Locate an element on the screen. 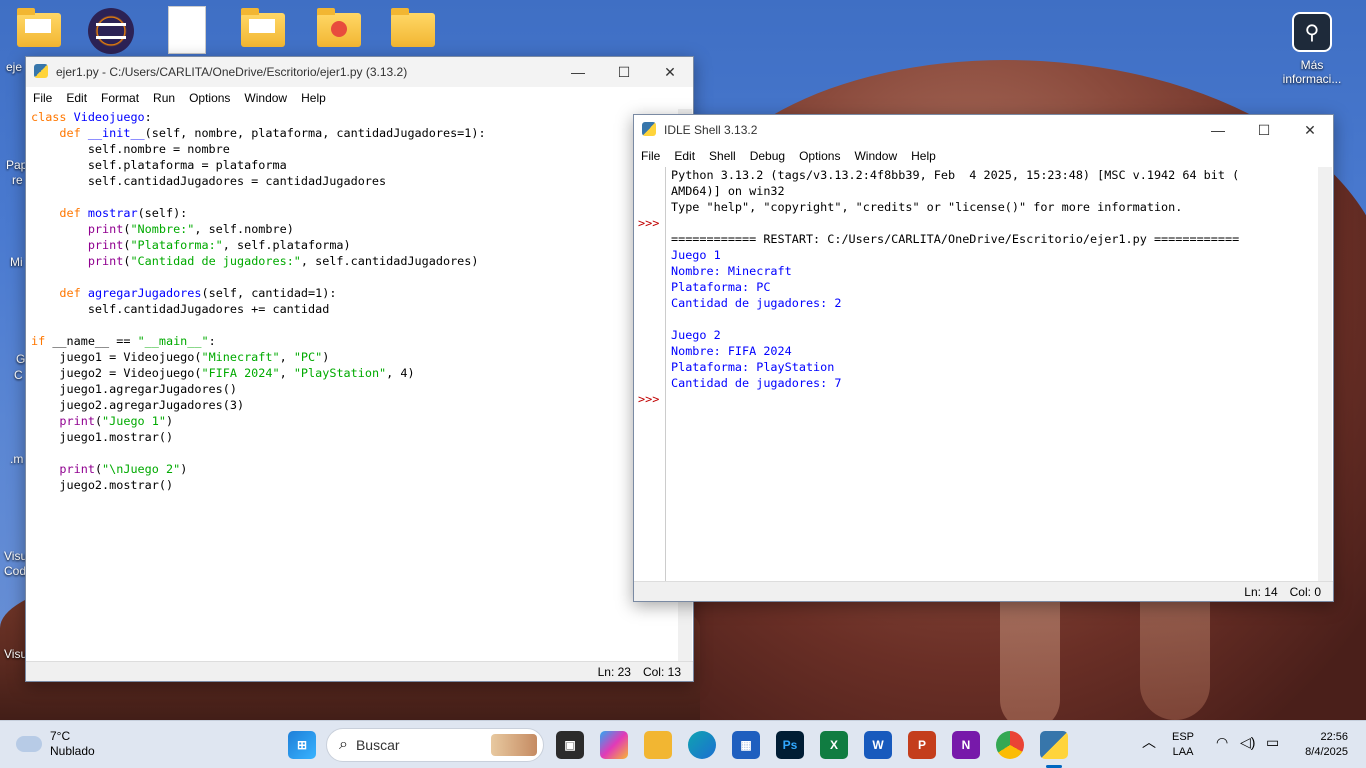 The image size is (1366, 768). weather-widget: 7°C Nublado is located at coordinates (55, 744).